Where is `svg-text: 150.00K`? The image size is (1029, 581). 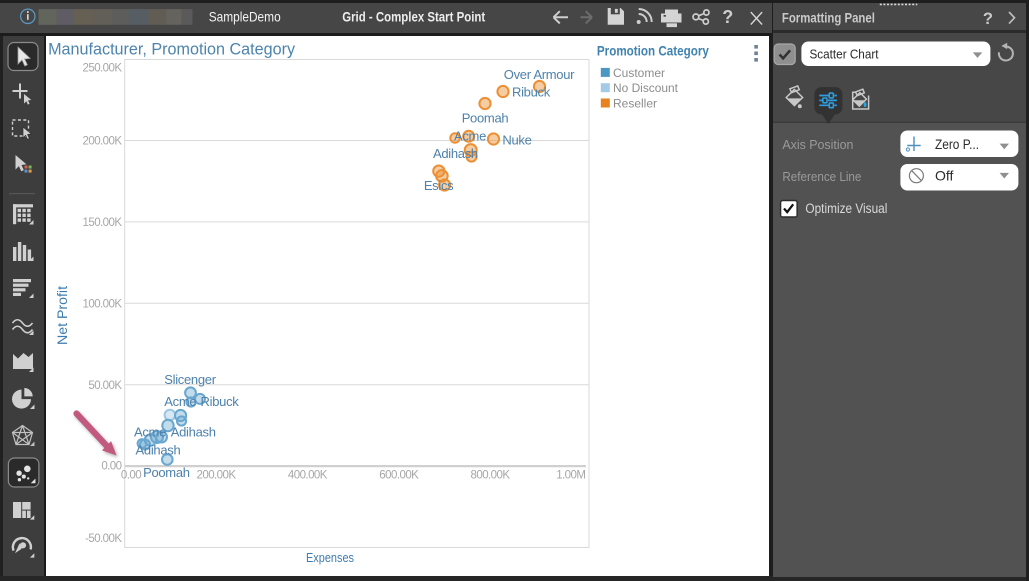 svg-text: 150.00K is located at coordinates (103, 223).